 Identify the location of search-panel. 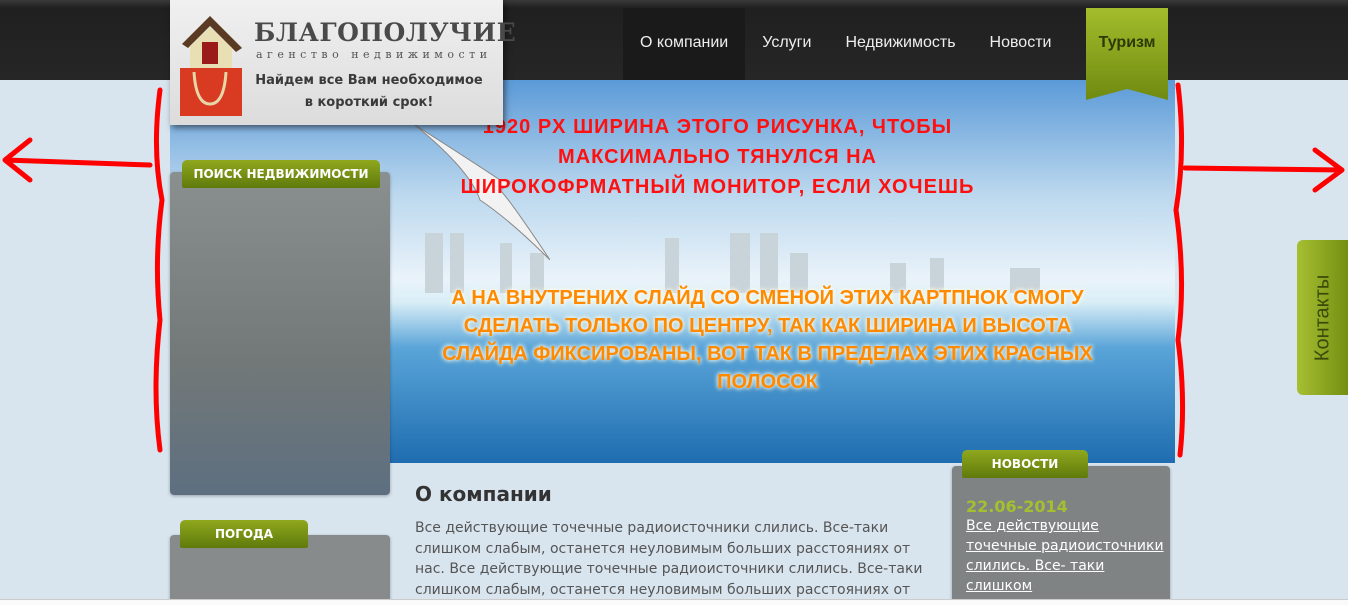
(280, 333).